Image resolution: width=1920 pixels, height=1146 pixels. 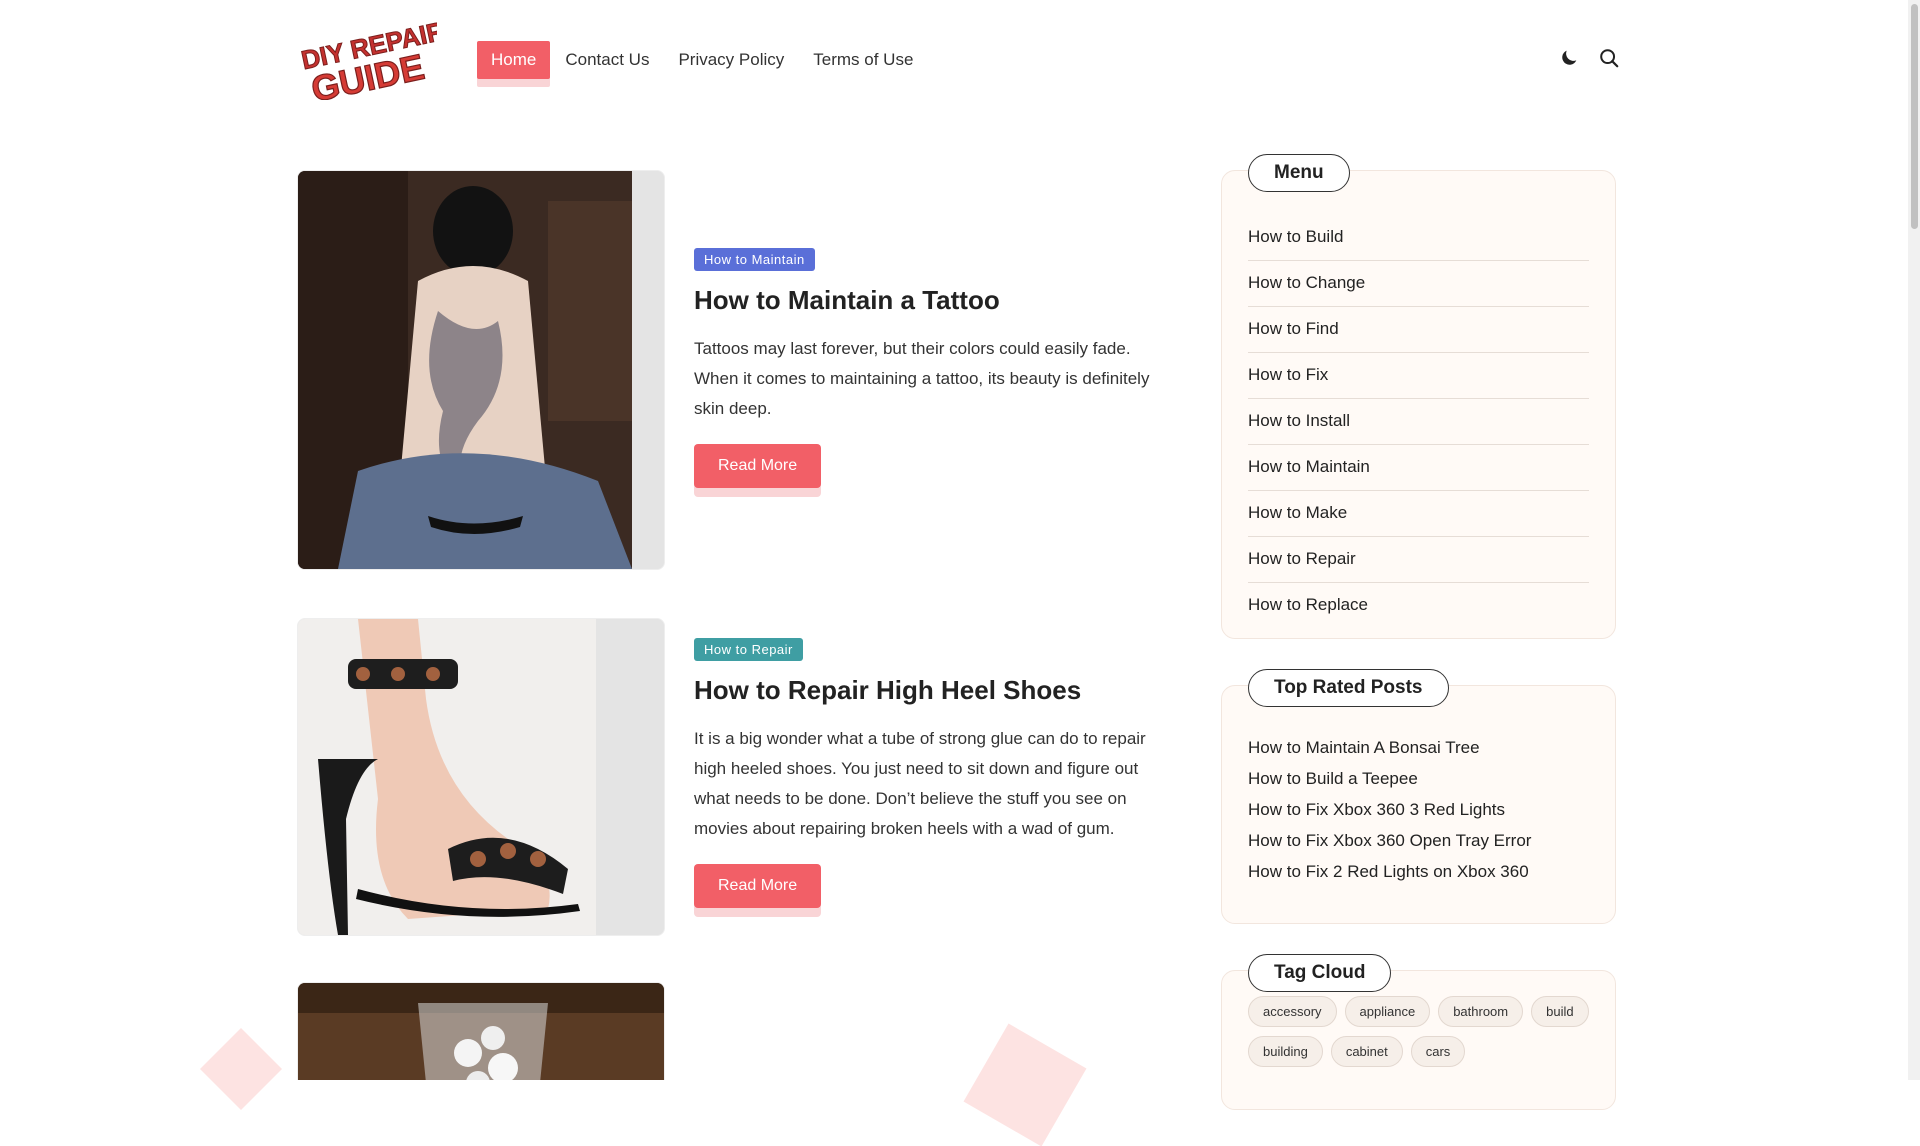 I want to click on header-actions, so click(x=1589, y=58).